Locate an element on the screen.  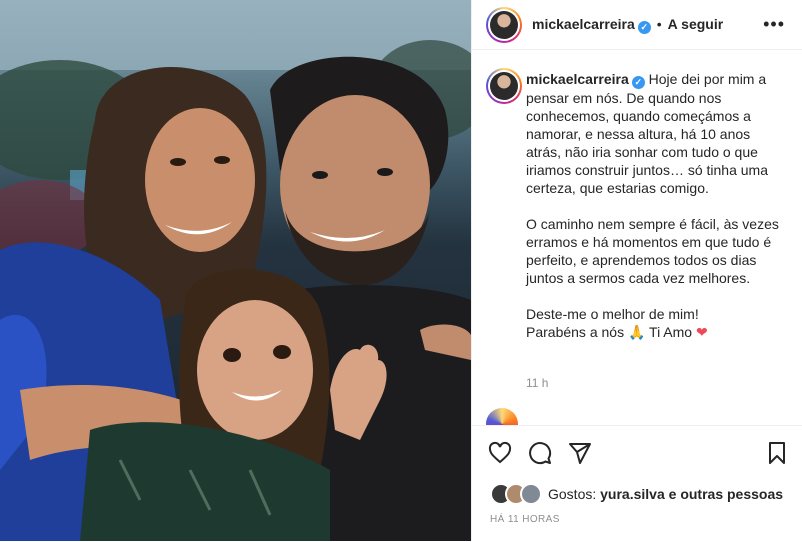
caption-ti-amo: Ti Amo is located at coordinates (671, 332).